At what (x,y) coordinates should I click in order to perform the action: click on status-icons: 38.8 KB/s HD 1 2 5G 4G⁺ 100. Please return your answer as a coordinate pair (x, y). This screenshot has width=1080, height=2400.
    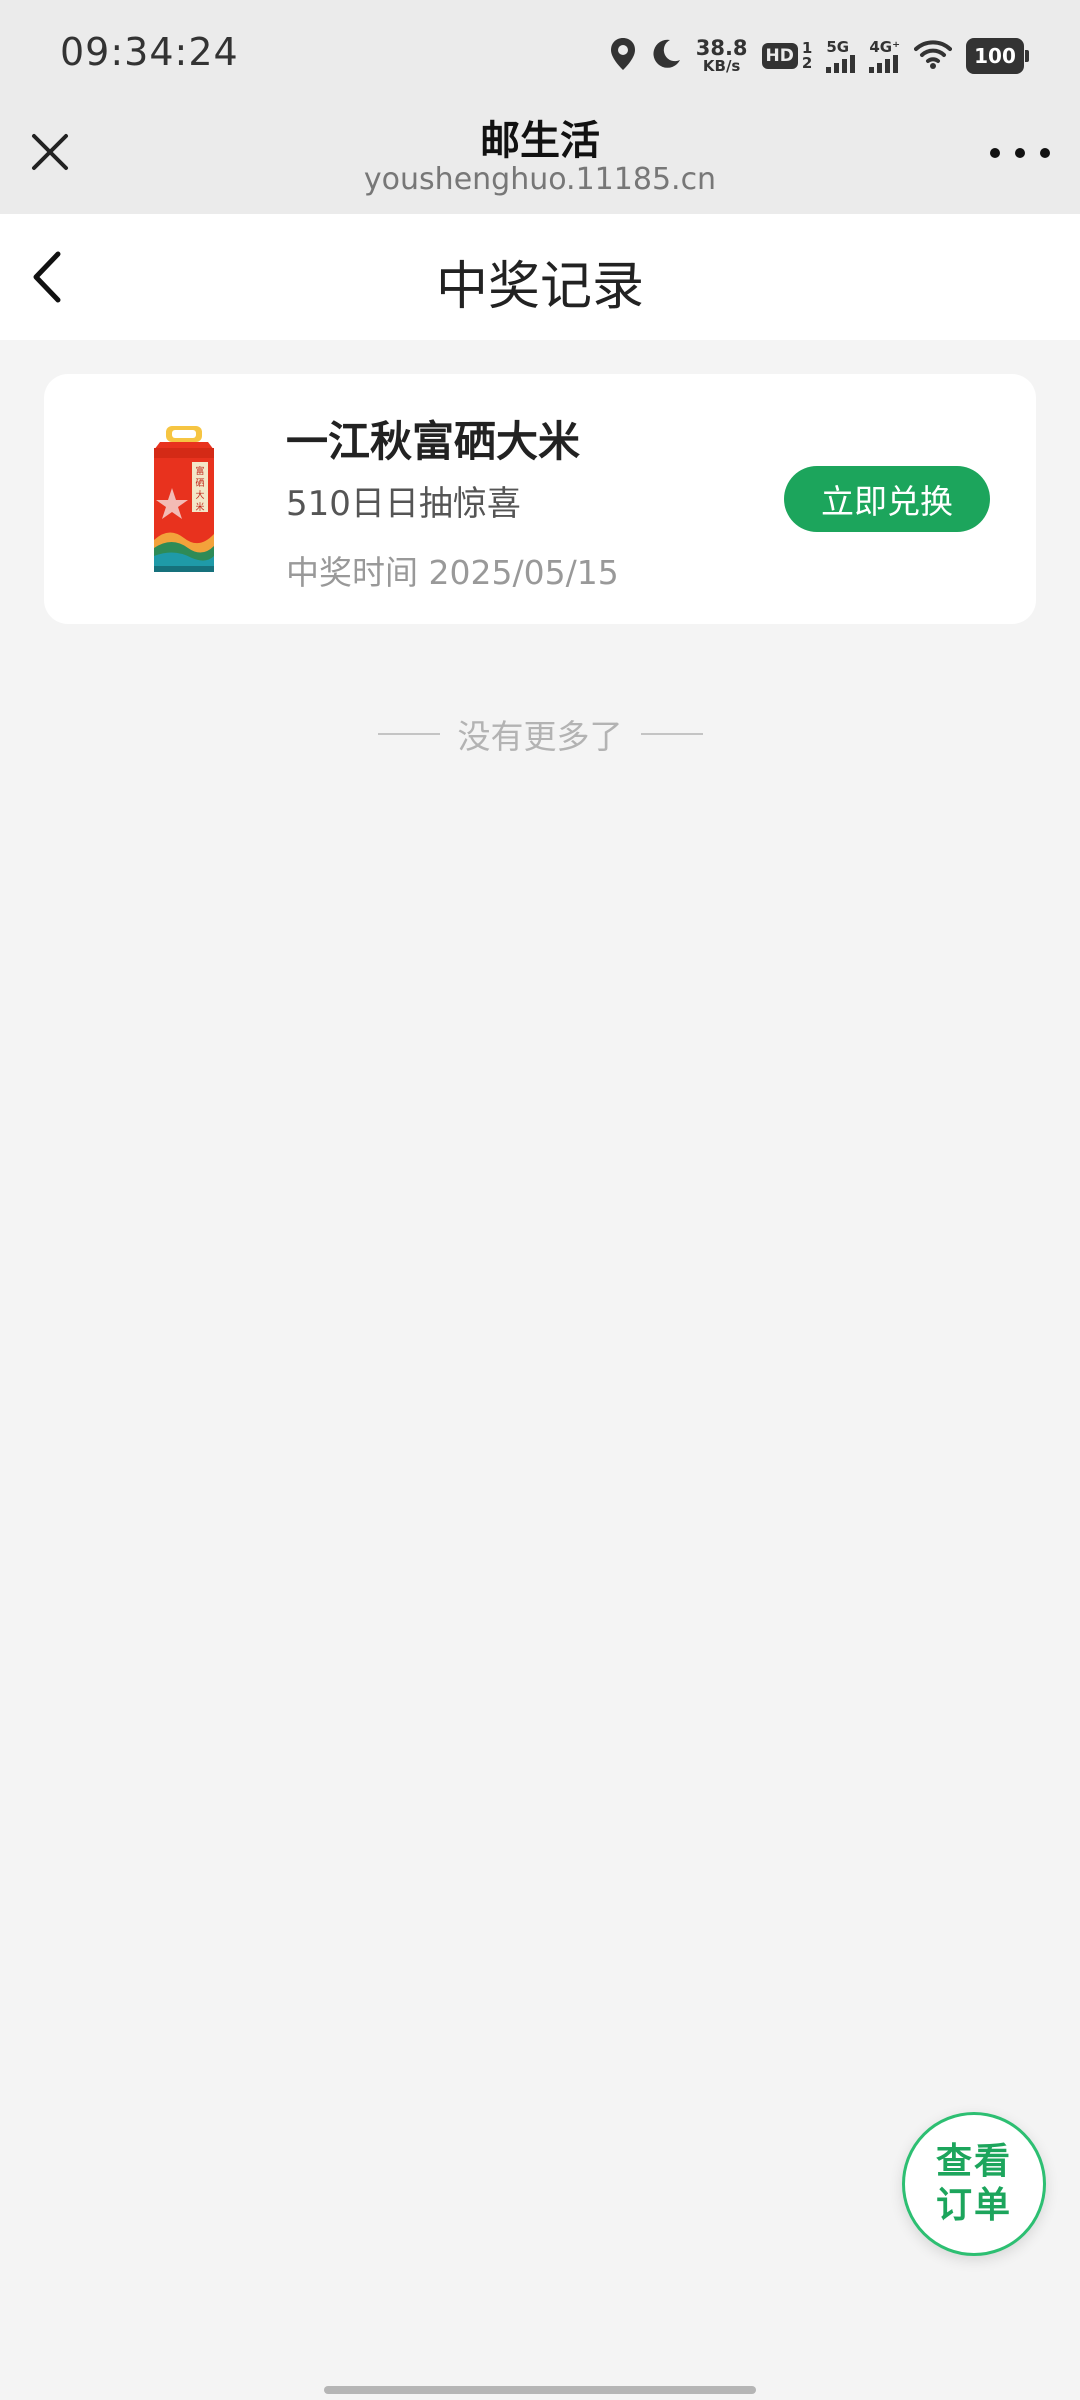
    Looking at the image, I should click on (819, 56).